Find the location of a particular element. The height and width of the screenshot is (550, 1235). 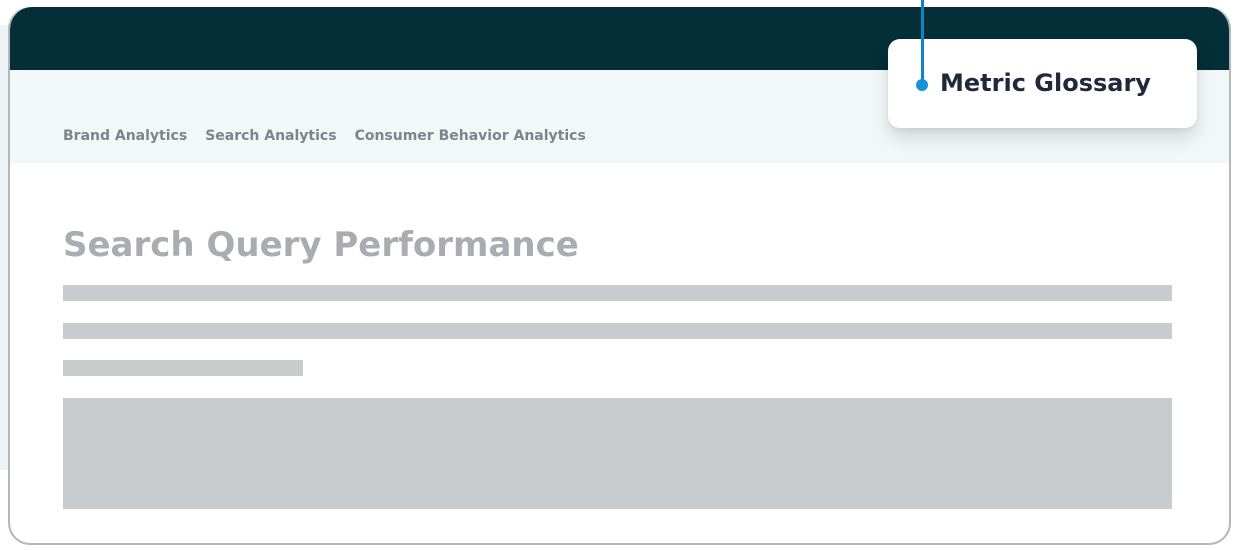

placeholder-line-short is located at coordinates (183, 368).